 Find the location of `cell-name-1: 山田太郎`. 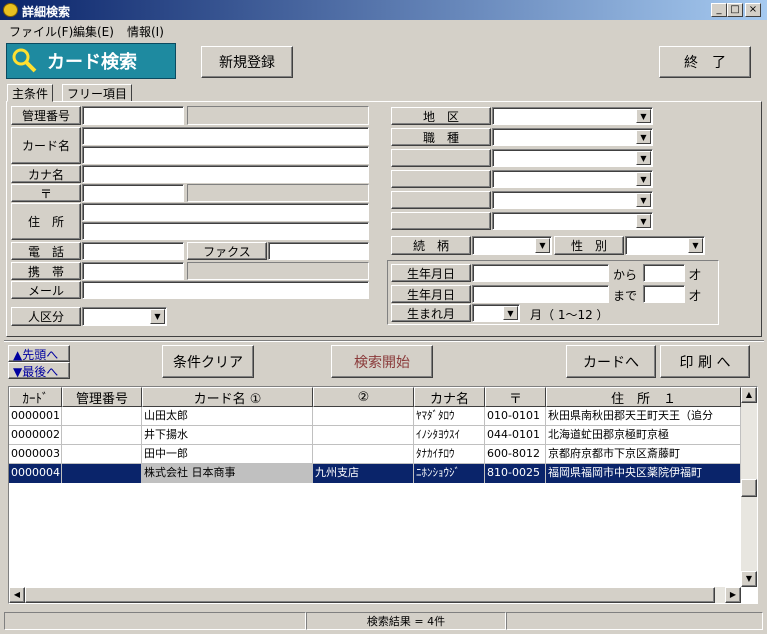

cell-name-1: 山田太郎 is located at coordinates (227, 416).